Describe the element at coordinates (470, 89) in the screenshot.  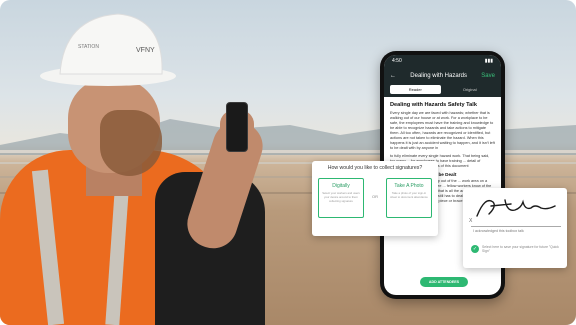
I see `tab-original: Original` at that location.